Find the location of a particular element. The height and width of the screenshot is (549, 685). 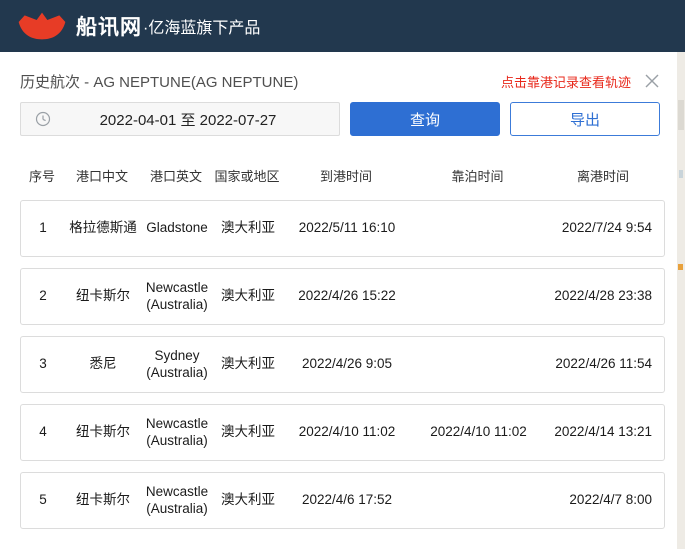

col-header-port-en: 港口英文 is located at coordinates (175, 176).